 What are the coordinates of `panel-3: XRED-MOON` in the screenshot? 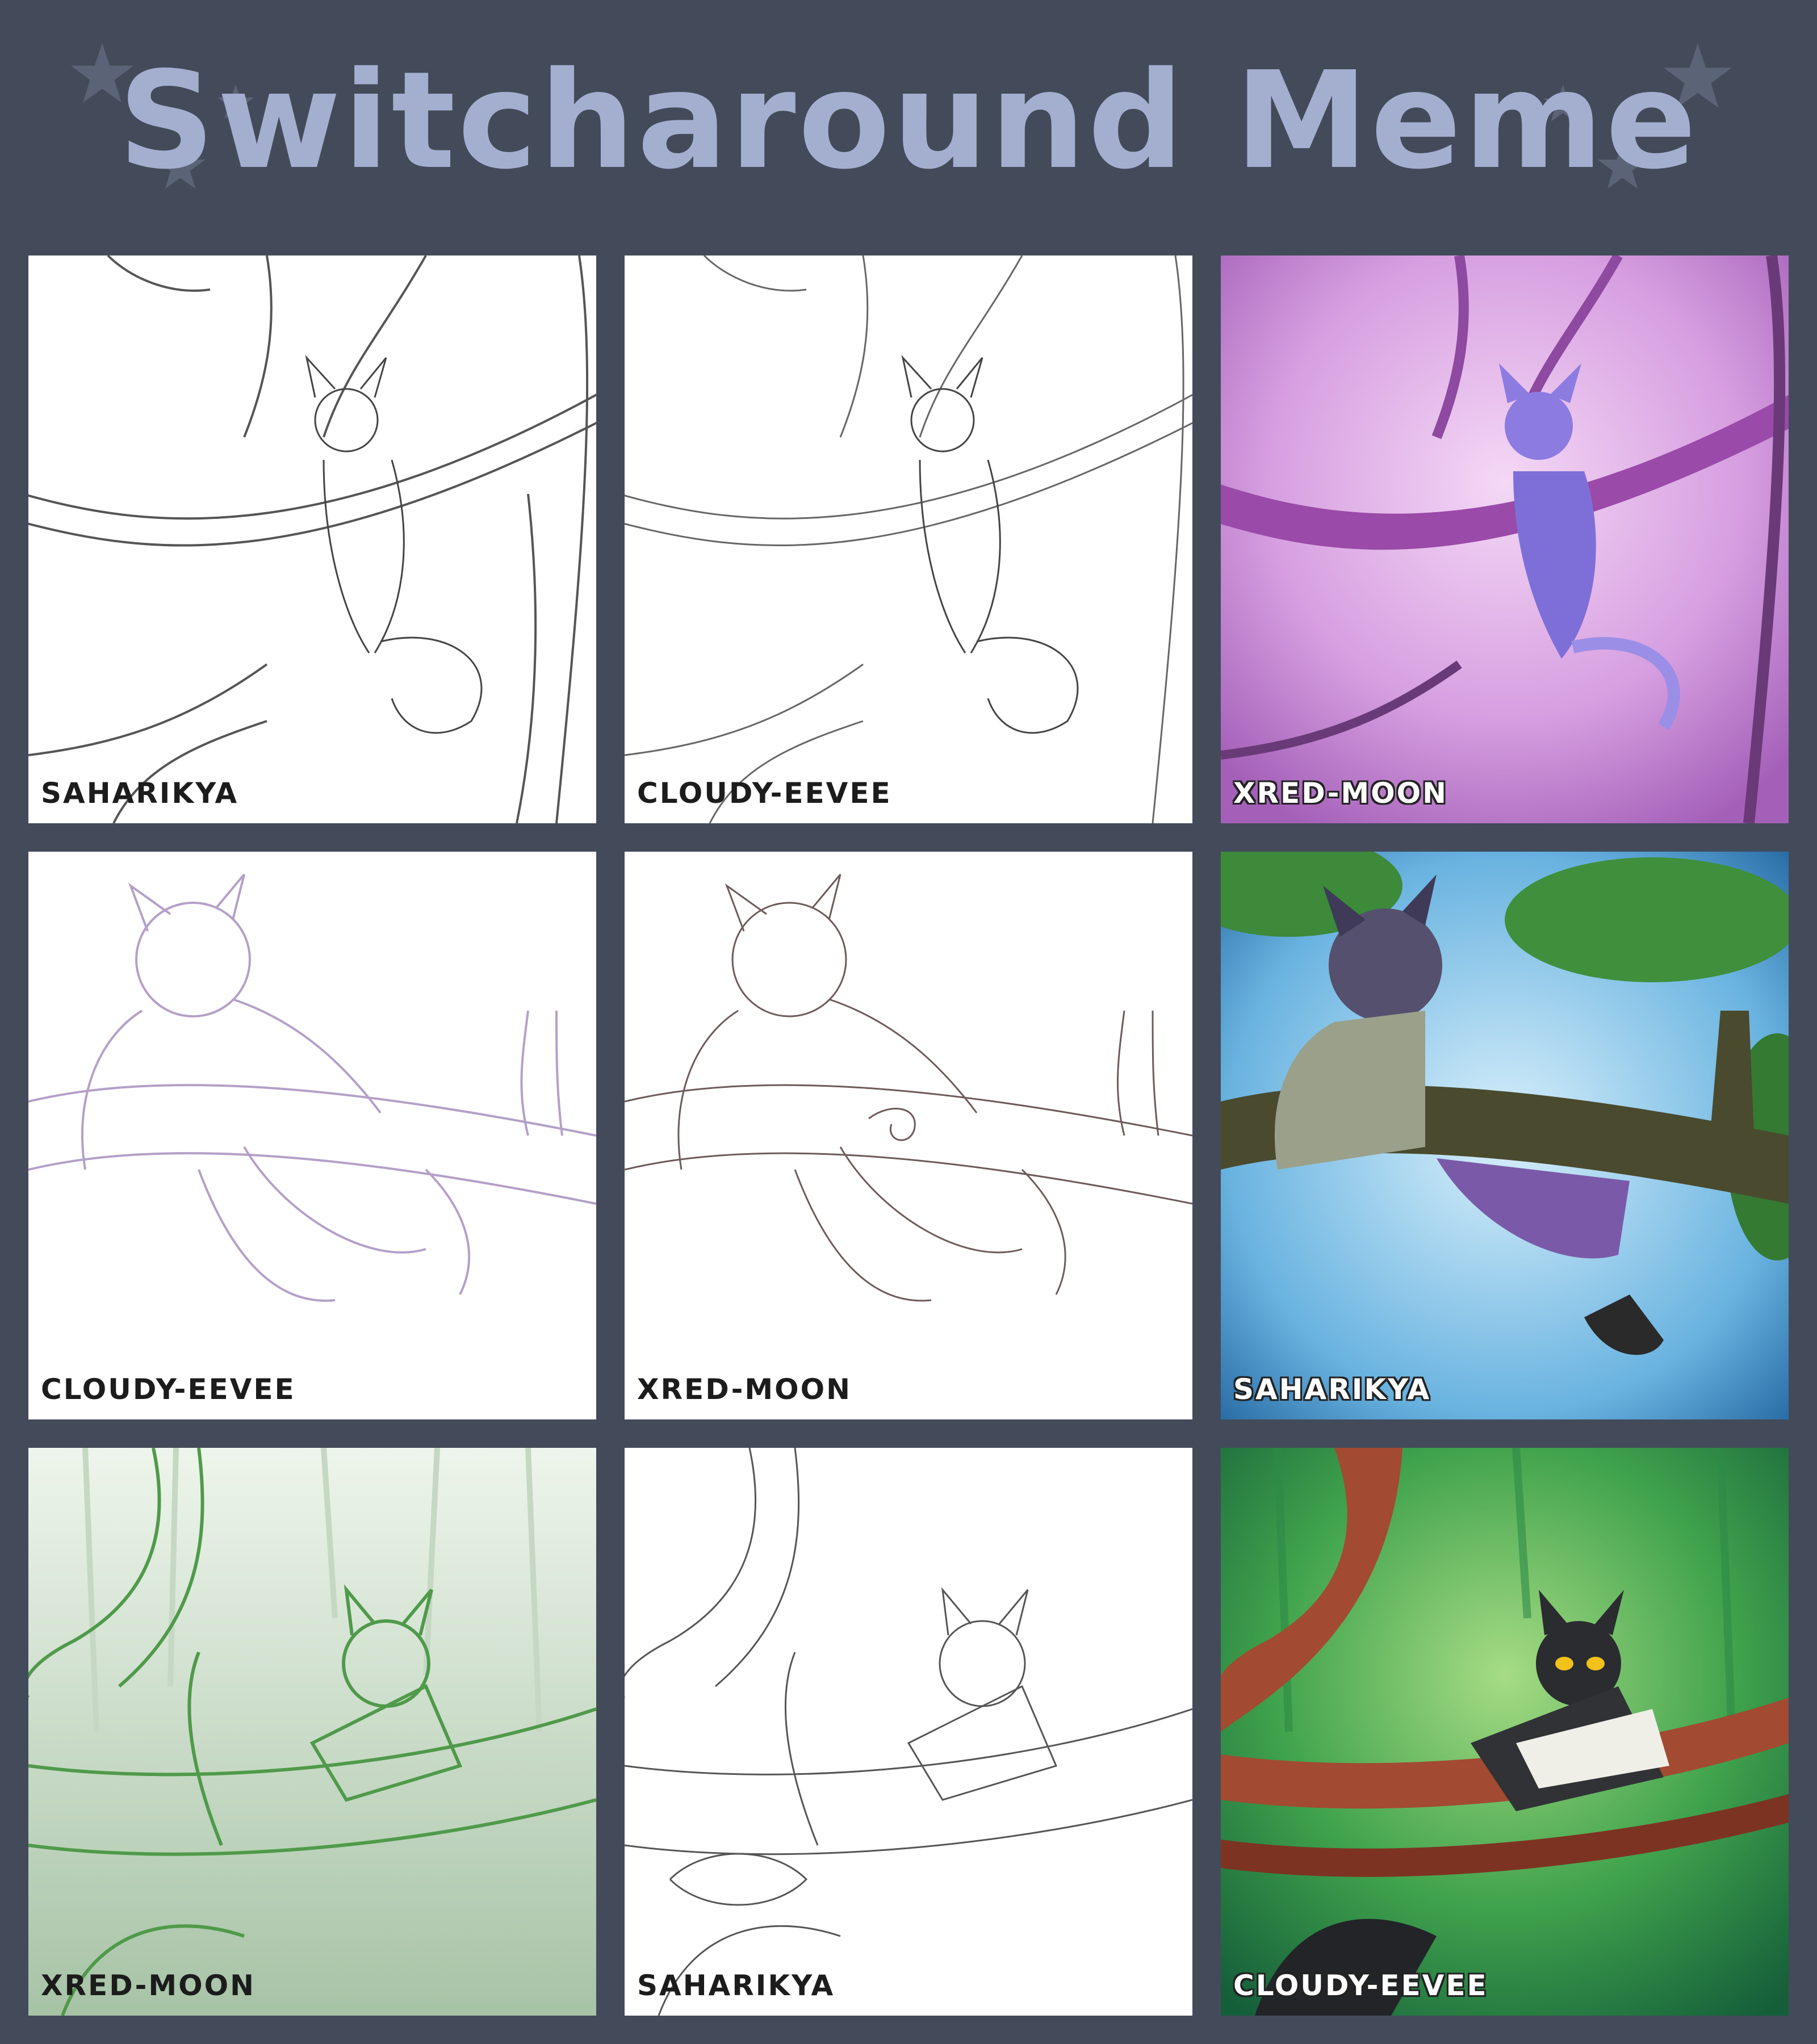 It's located at (1505, 539).